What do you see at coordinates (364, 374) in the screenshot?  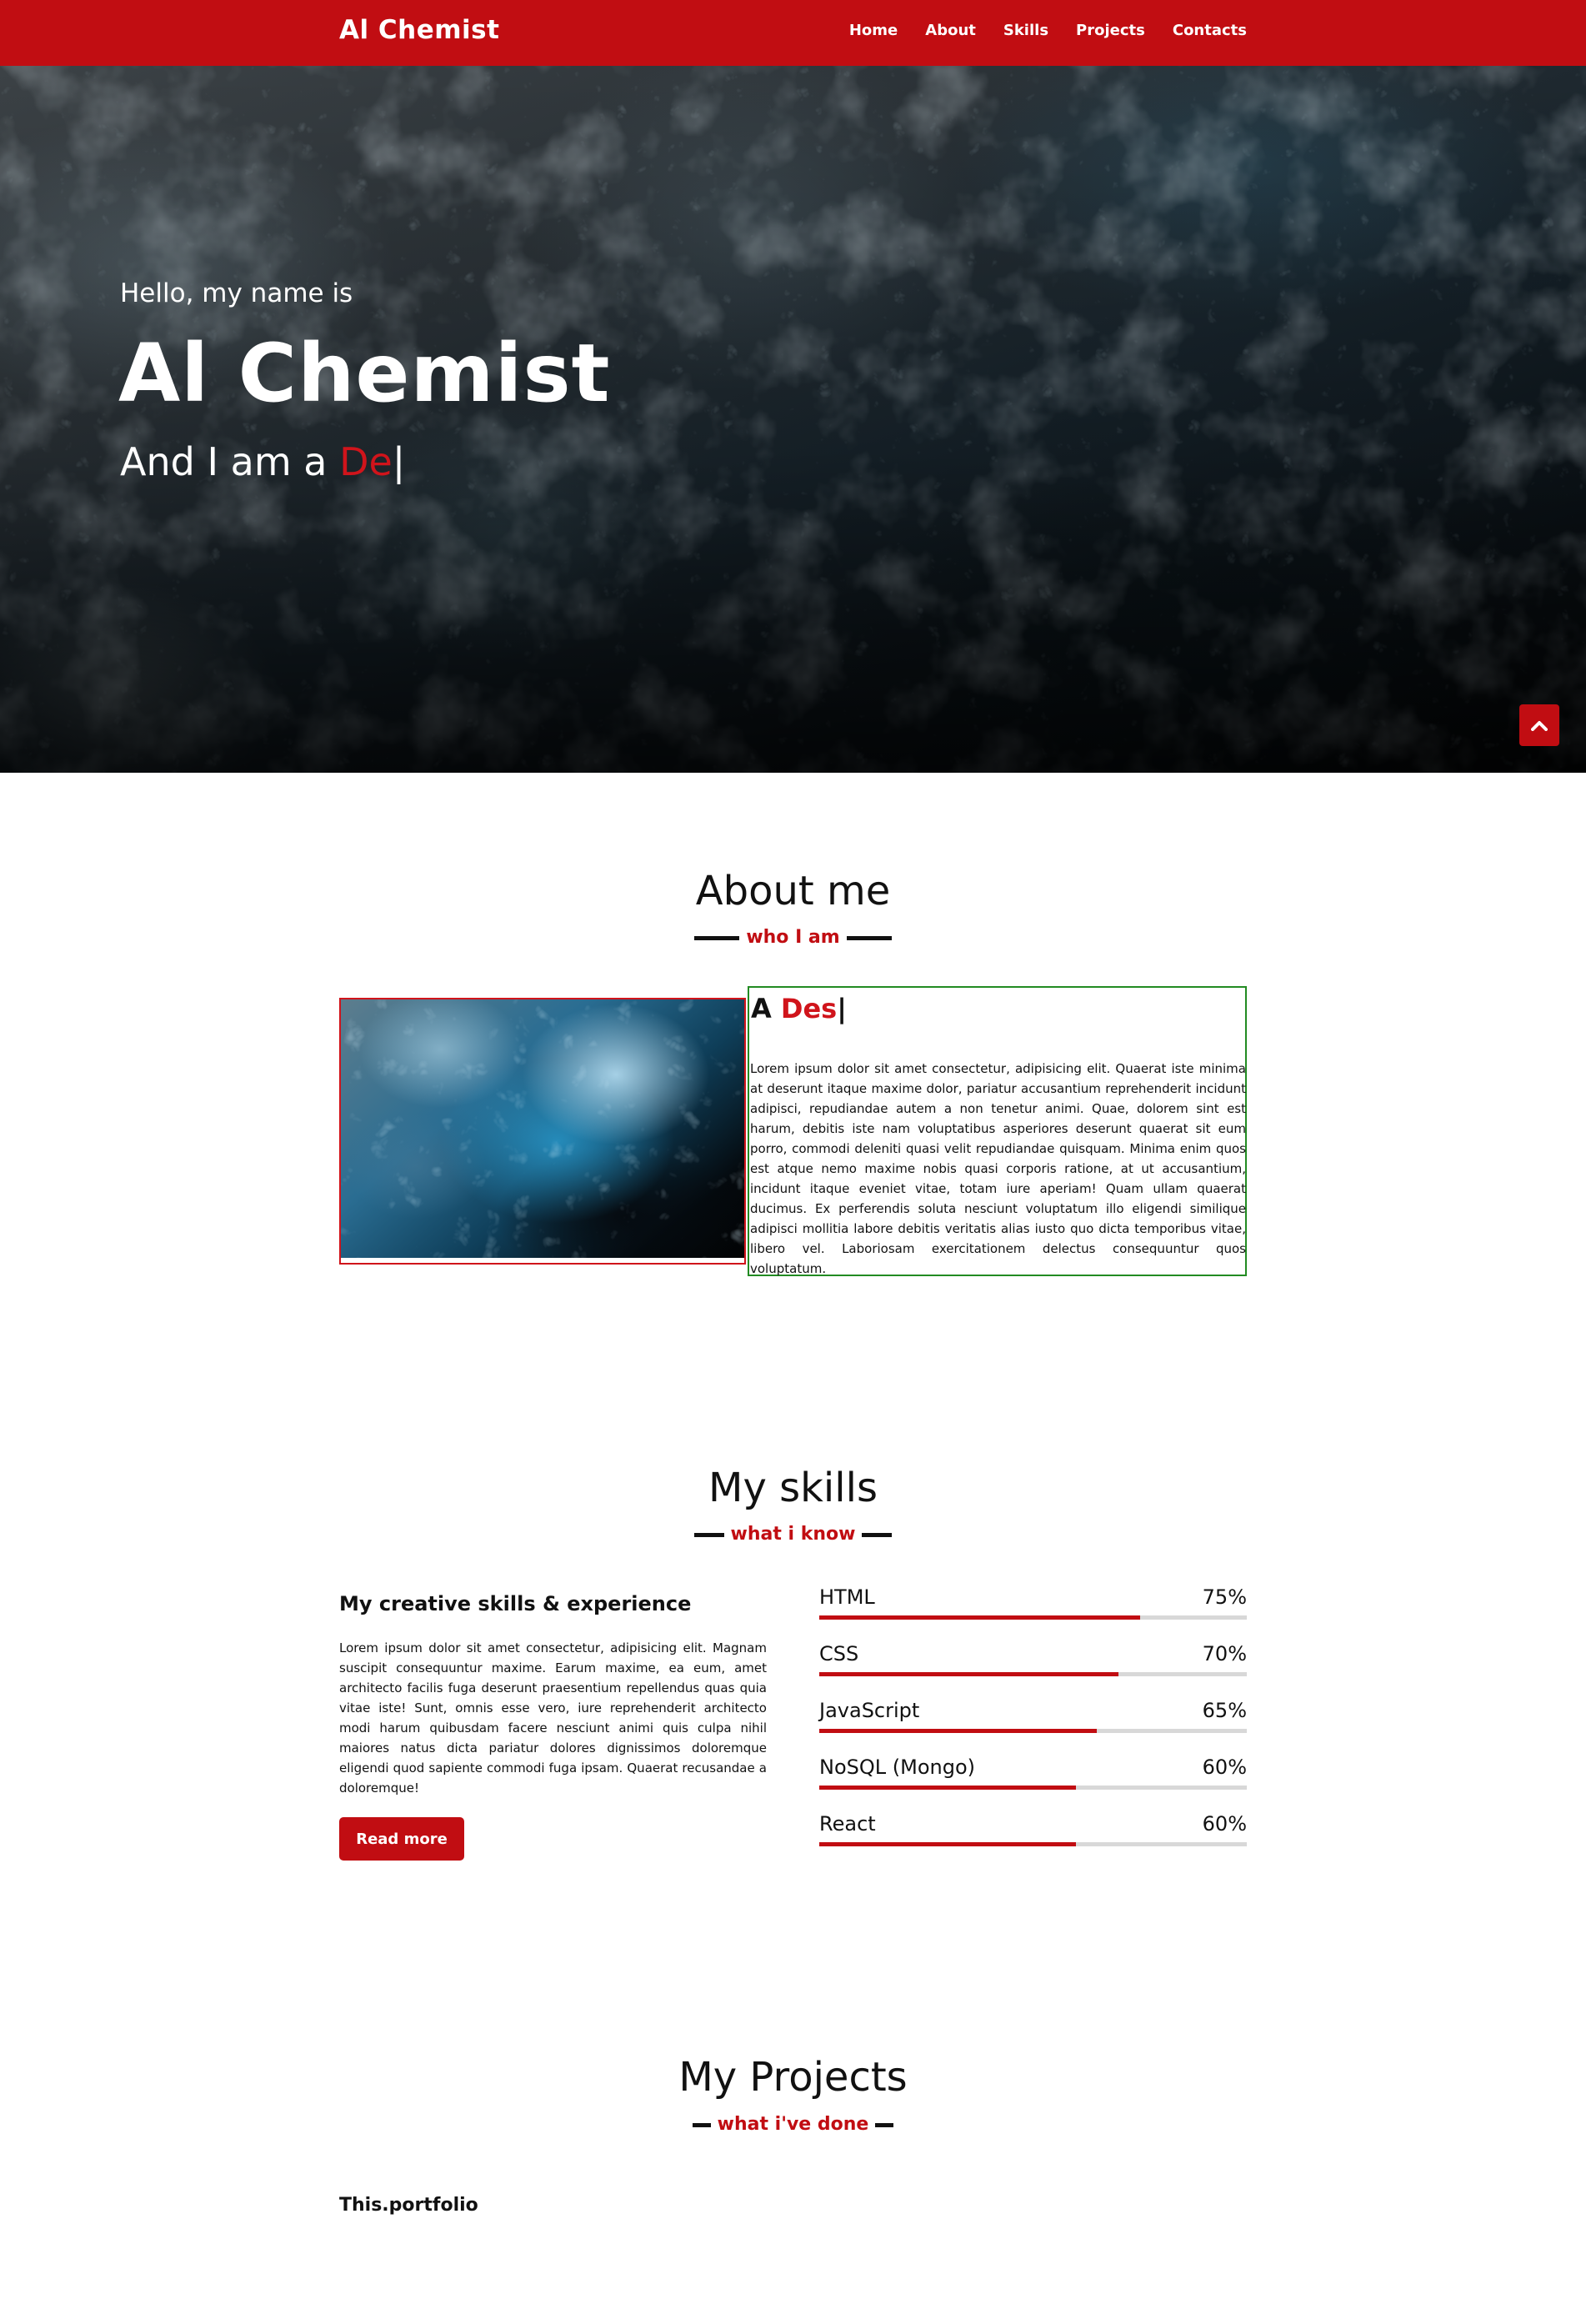 I see `hero-name: Al Chemist` at bounding box center [364, 374].